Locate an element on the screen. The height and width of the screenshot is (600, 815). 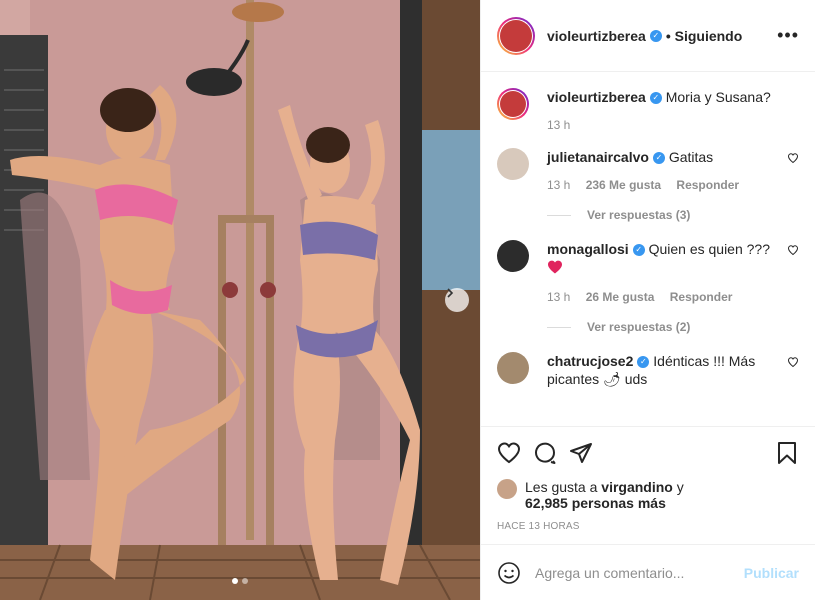
next-photo-button is located at coordinates (457, 300).